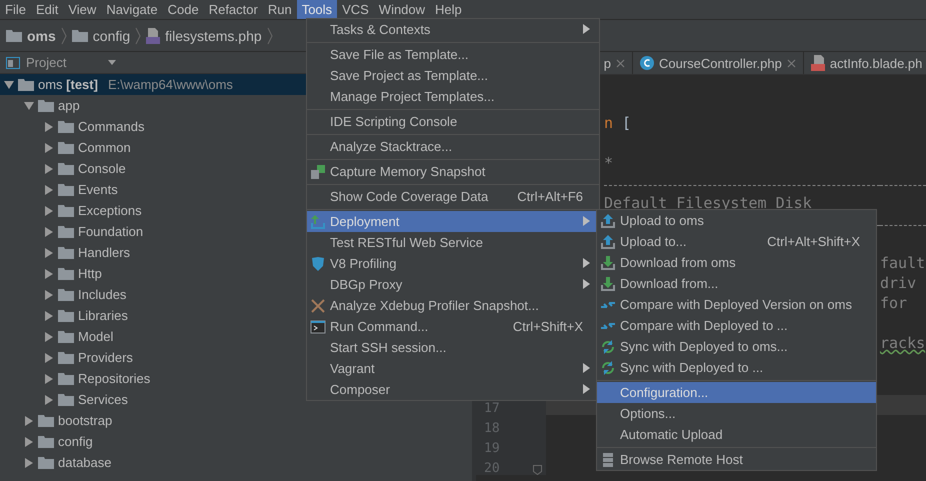 The image size is (926, 481). What do you see at coordinates (736, 304) in the screenshot?
I see `menu-item: Compare with Deployed Version on oms` at bounding box center [736, 304].